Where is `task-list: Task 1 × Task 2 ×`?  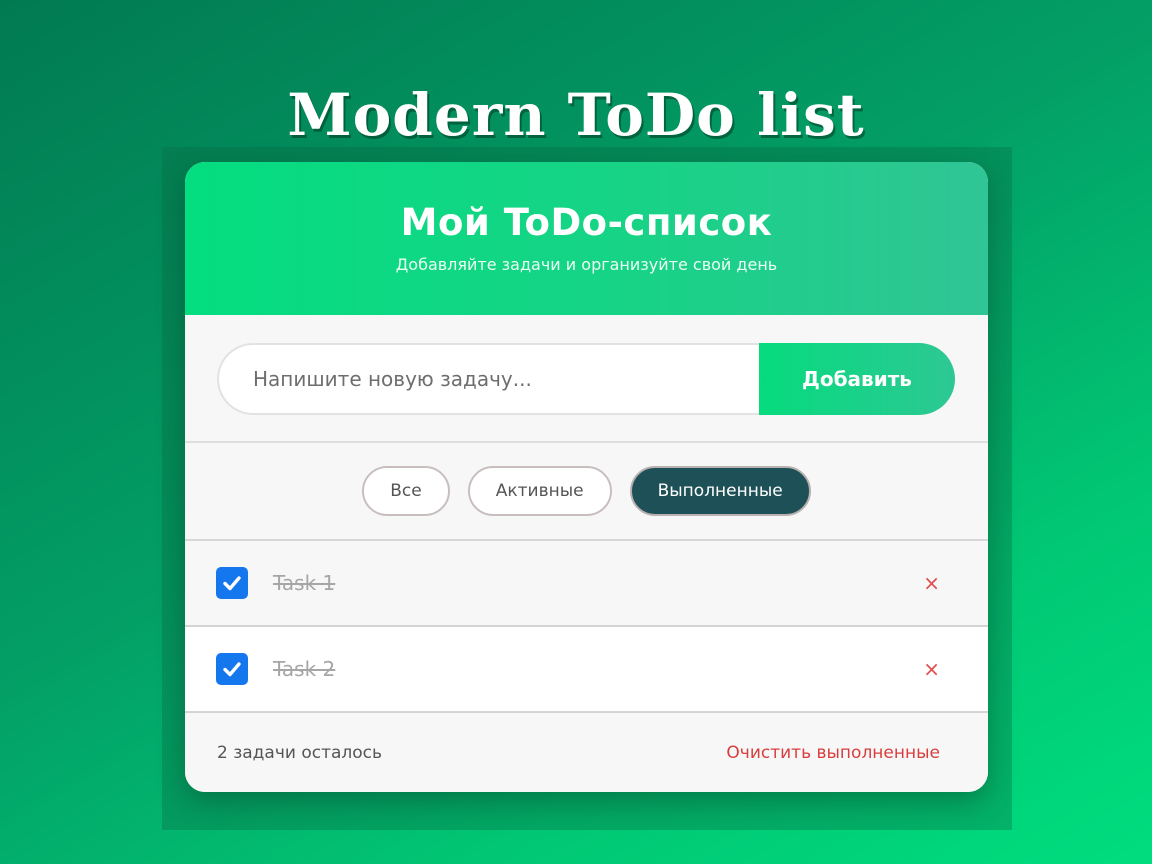
task-list: Task 1 × Task 2 × is located at coordinates (586, 627).